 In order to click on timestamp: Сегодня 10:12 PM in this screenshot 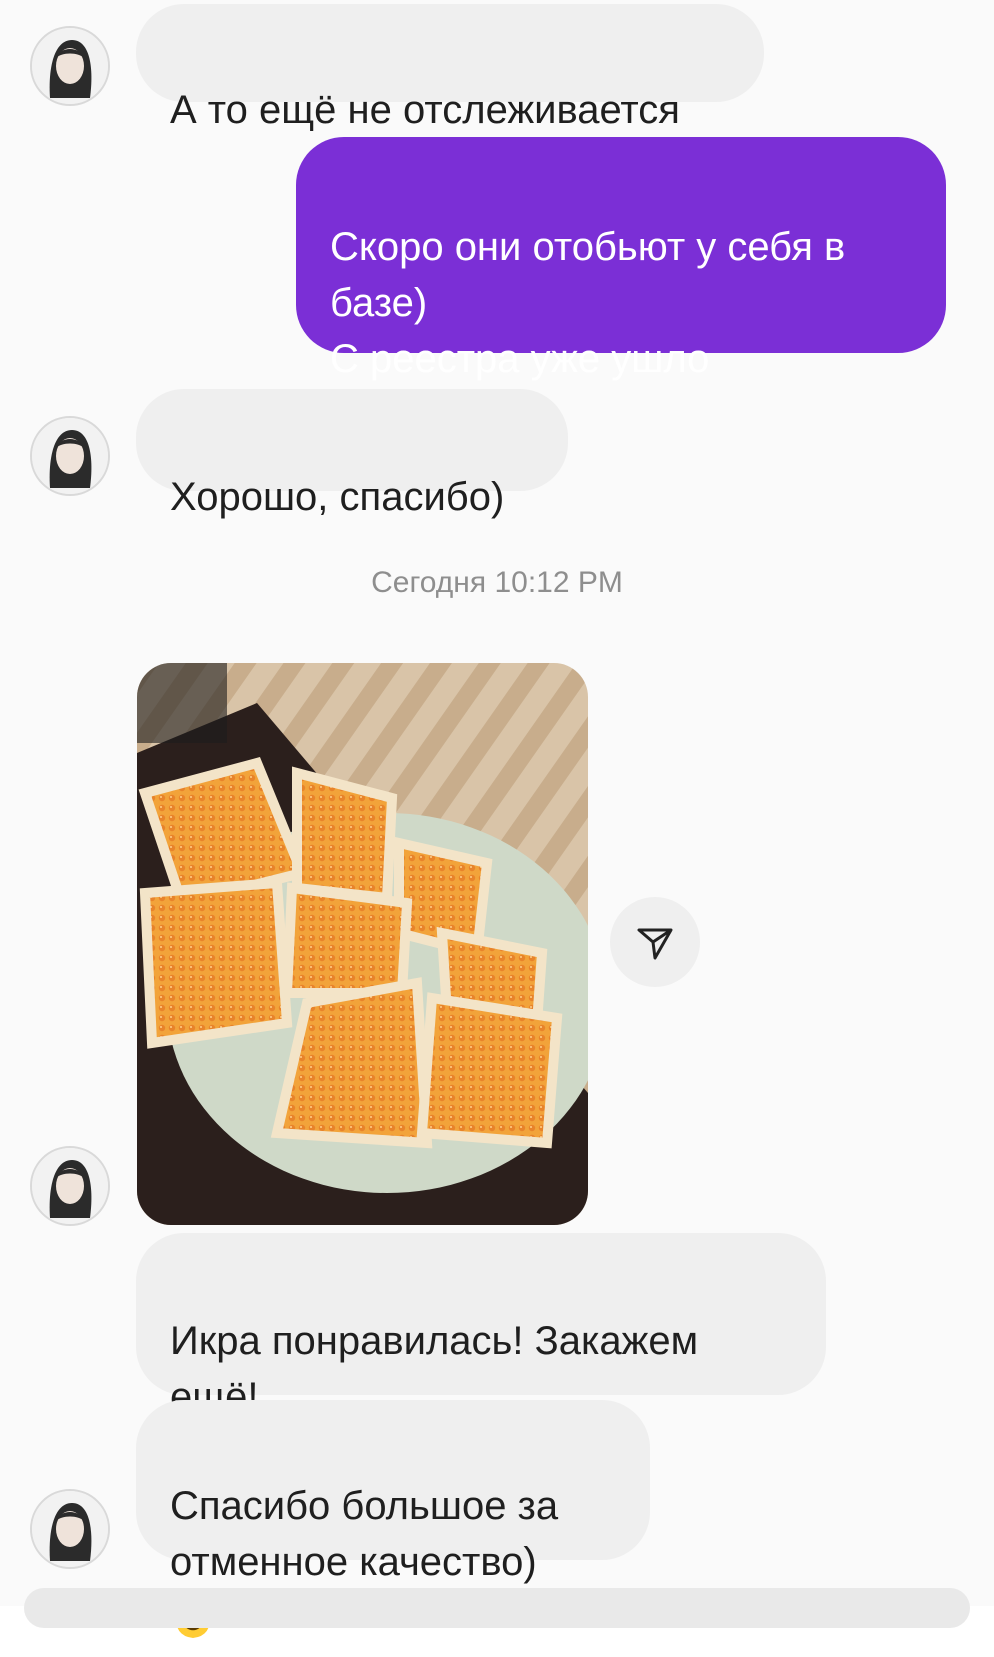, I will do `click(497, 582)`.